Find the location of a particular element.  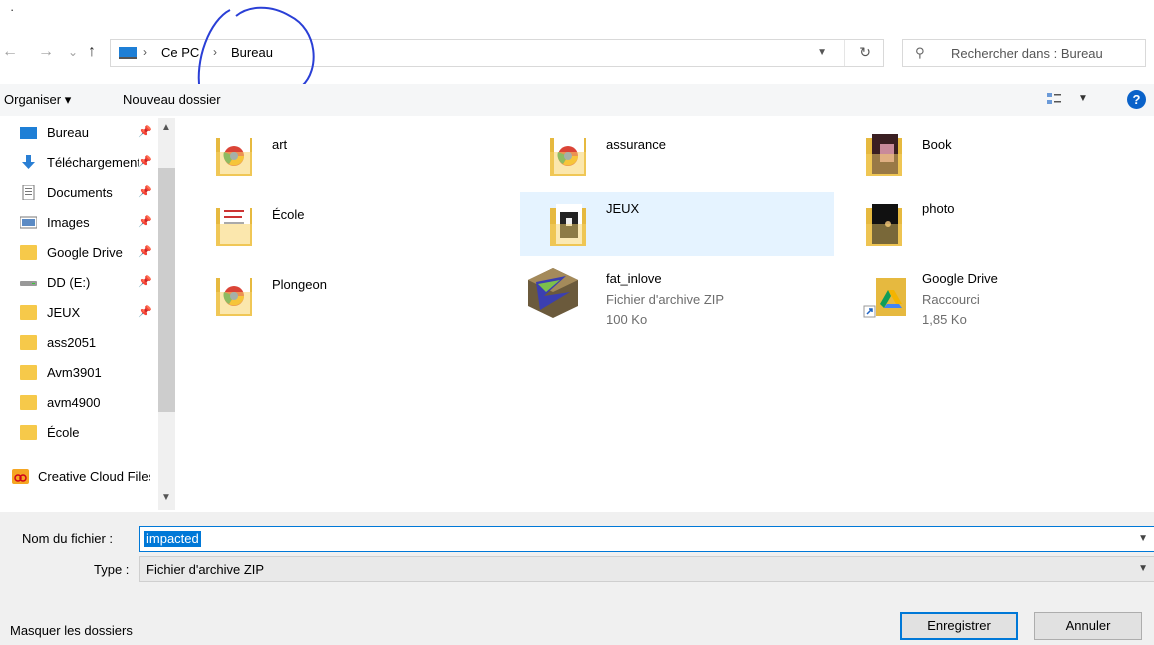

cancel-button: Annuler is located at coordinates (1088, 626).